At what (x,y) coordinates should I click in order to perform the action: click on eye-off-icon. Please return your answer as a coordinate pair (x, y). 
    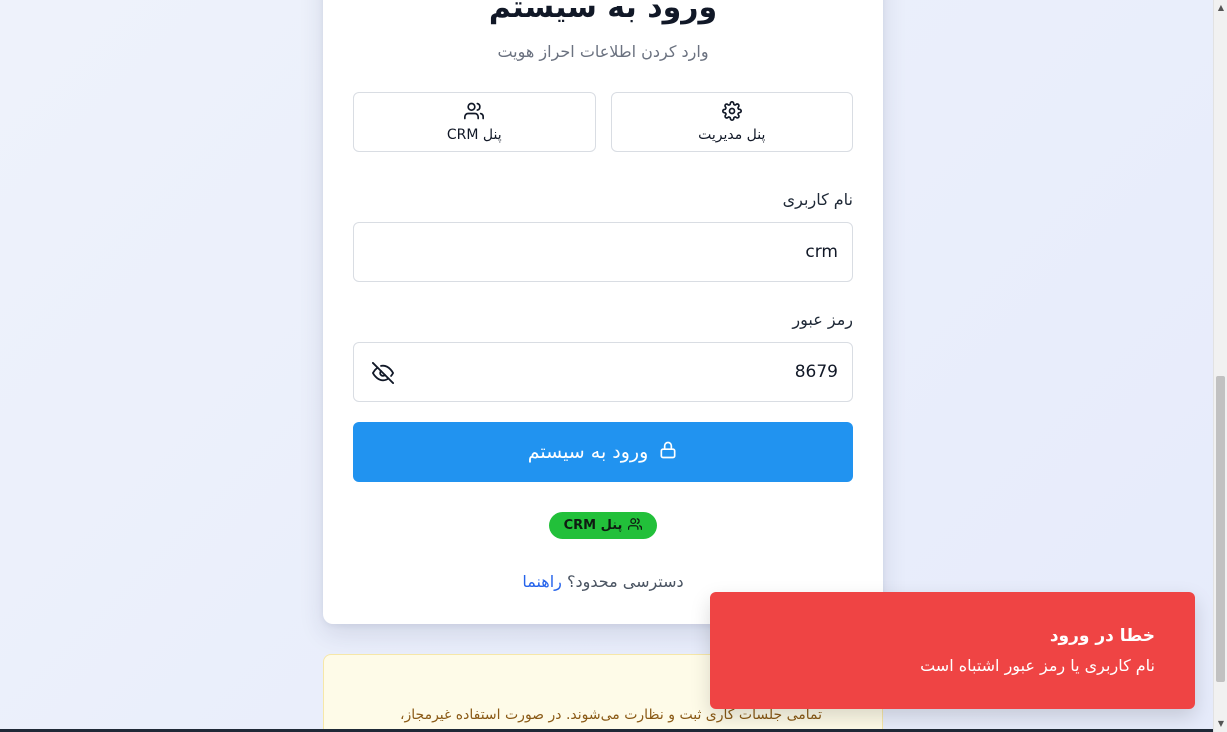
    Looking at the image, I should click on (383, 373).